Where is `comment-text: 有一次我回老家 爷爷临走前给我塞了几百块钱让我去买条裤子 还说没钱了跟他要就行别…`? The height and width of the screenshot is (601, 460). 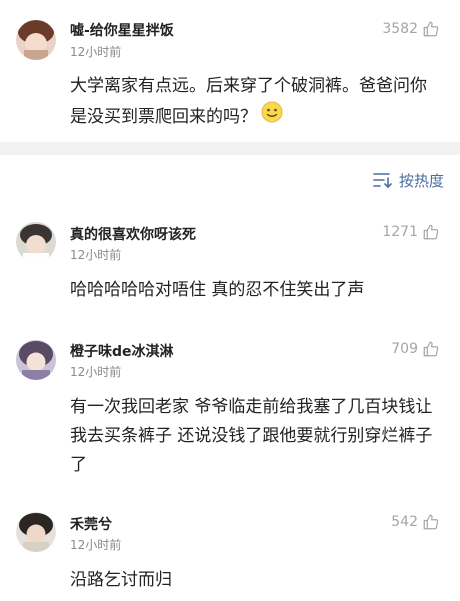
comment-text: 有一次我回老家 爷爷临走前给我塞了几百块钱让我去买条裤子 还说没钱了跟他要就行别… is located at coordinates (251, 436).